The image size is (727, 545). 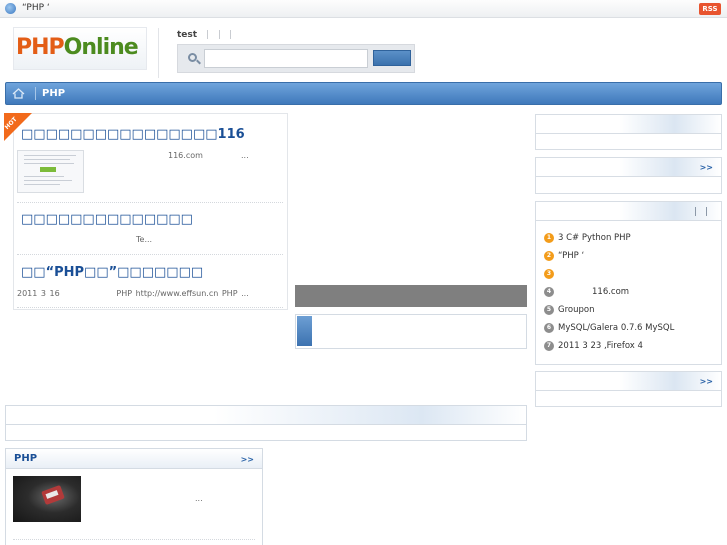 I want to click on sidebar-box, so click(x=628, y=132).